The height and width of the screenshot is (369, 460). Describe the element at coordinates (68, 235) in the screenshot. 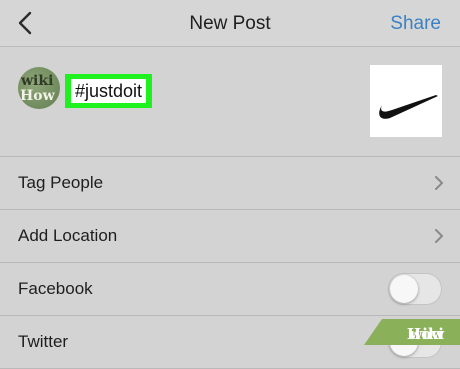

I see `row-label: Add Location` at that location.